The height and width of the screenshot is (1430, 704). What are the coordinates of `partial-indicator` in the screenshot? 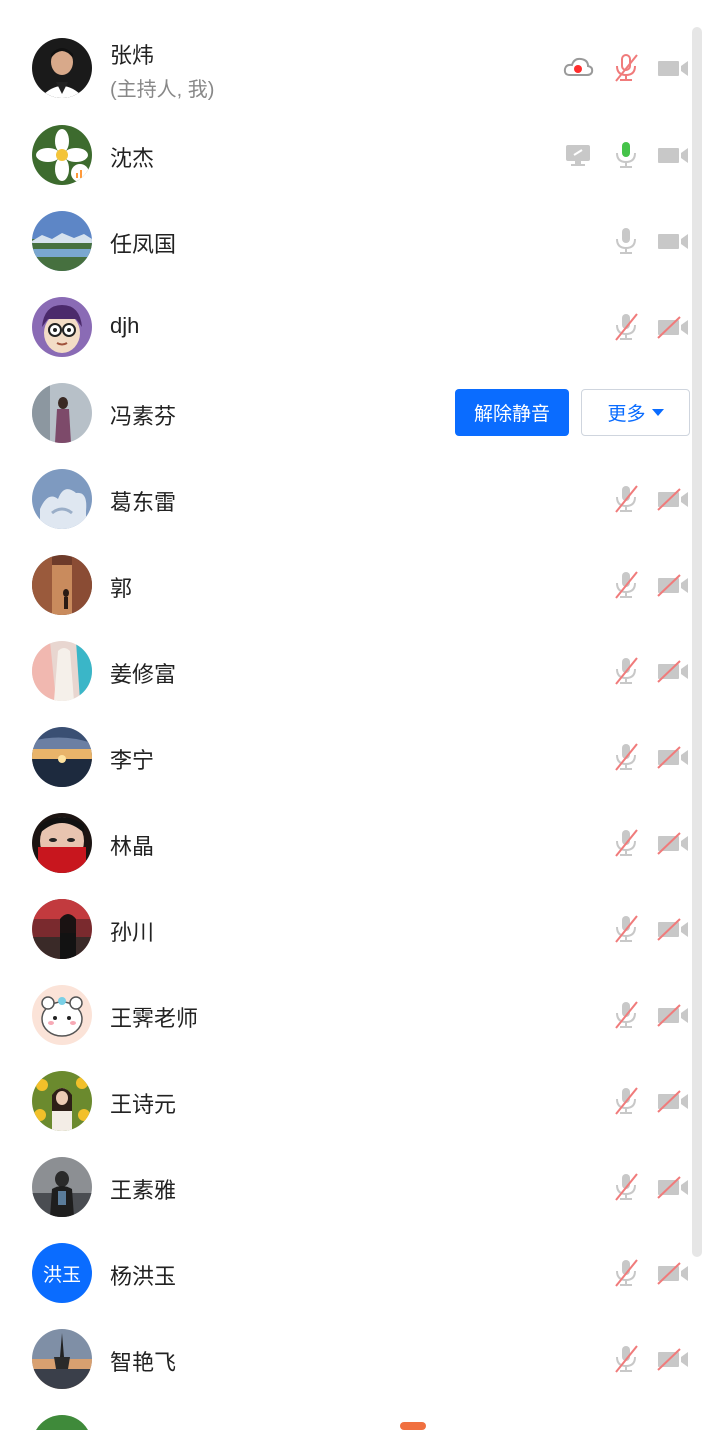 It's located at (413, 1426).